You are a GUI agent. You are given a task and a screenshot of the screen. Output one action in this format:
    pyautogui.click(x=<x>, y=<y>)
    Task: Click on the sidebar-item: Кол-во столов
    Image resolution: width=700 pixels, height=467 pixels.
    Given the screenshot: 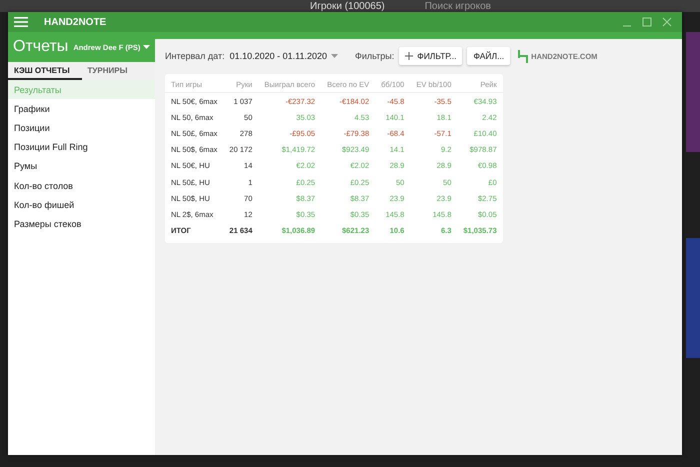 What is the action you would take?
    pyautogui.click(x=81, y=186)
    